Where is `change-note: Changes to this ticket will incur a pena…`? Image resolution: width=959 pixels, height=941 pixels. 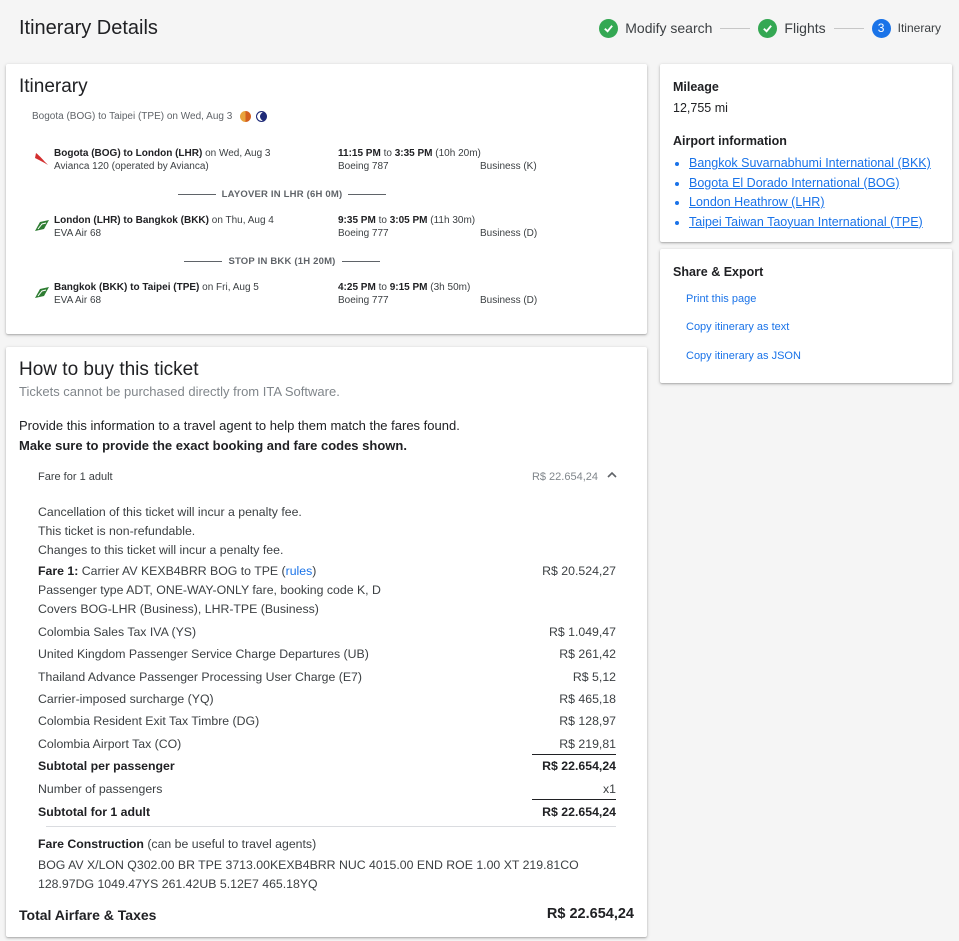 change-note: Changes to this ticket will incur a pena… is located at coordinates (161, 550).